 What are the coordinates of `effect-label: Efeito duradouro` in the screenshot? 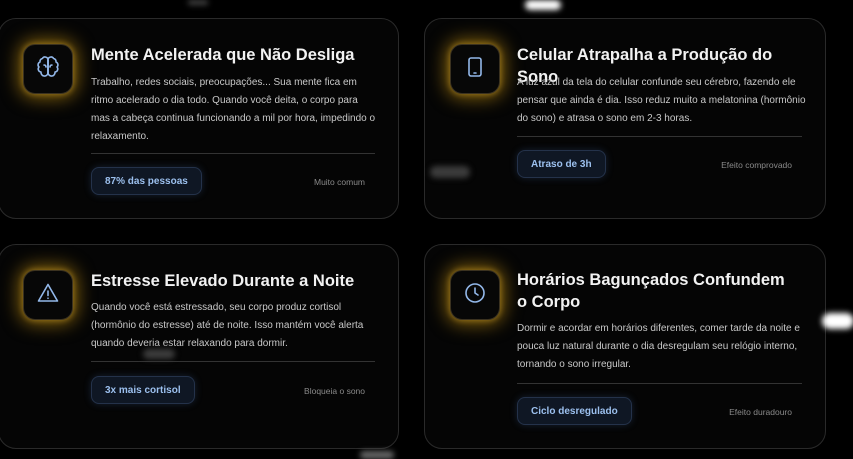 It's located at (760, 412).